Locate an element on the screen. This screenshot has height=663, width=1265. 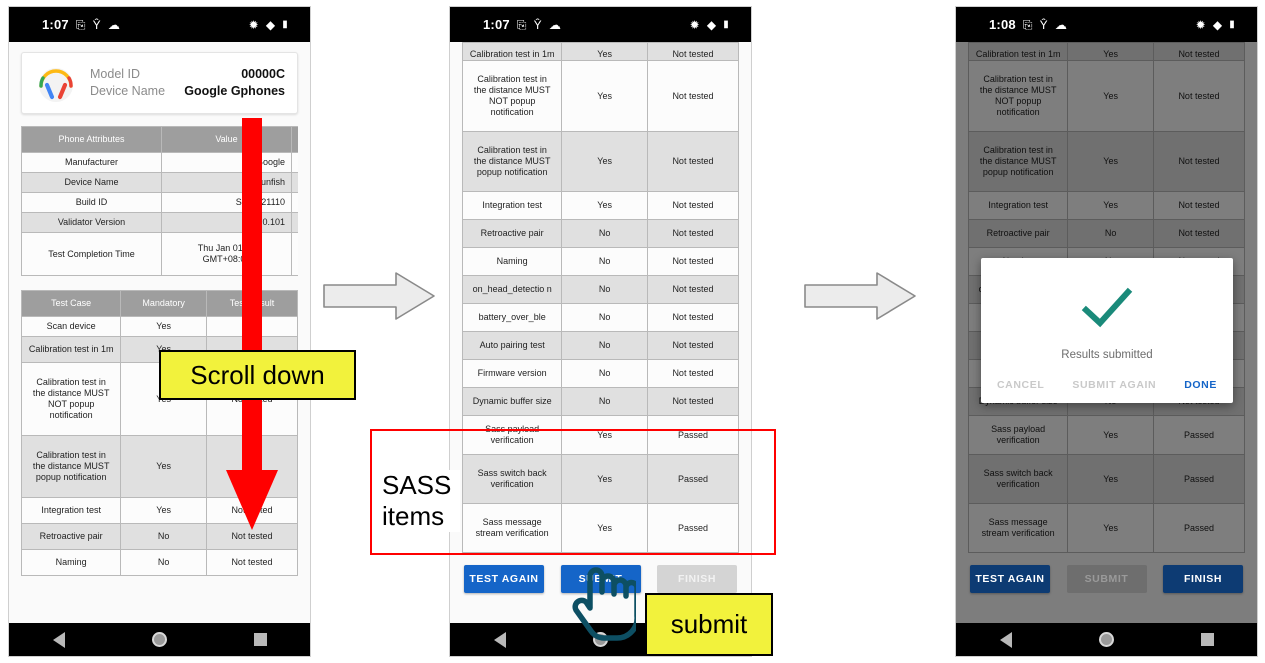
attr-name: Validator Version is located at coordinates (91, 222).